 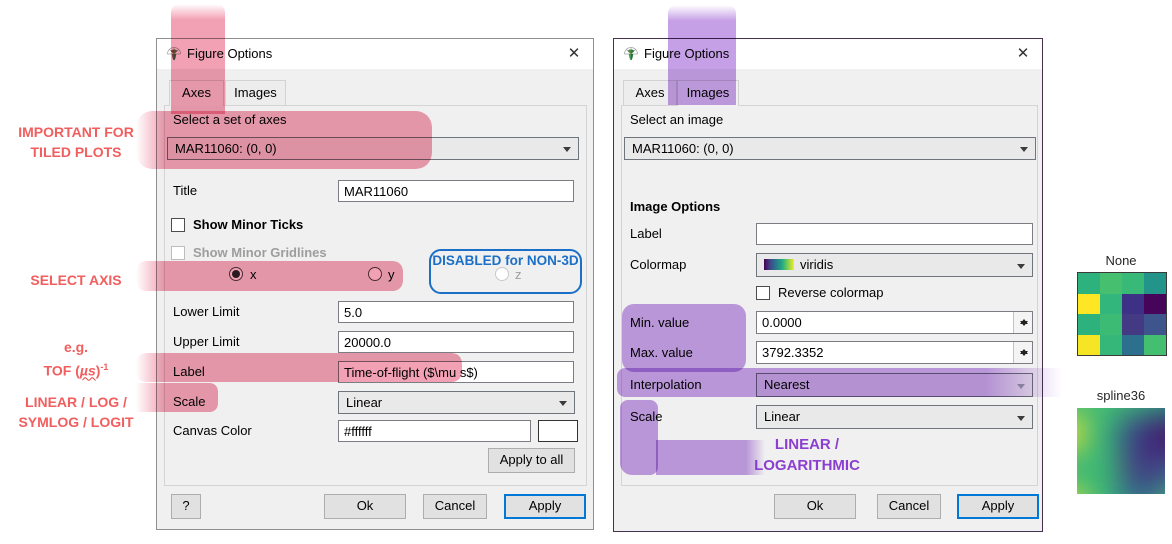 I want to click on annotation-important-tiled: IMPORTANT FOR TILED PLOTS, so click(x=76, y=142).